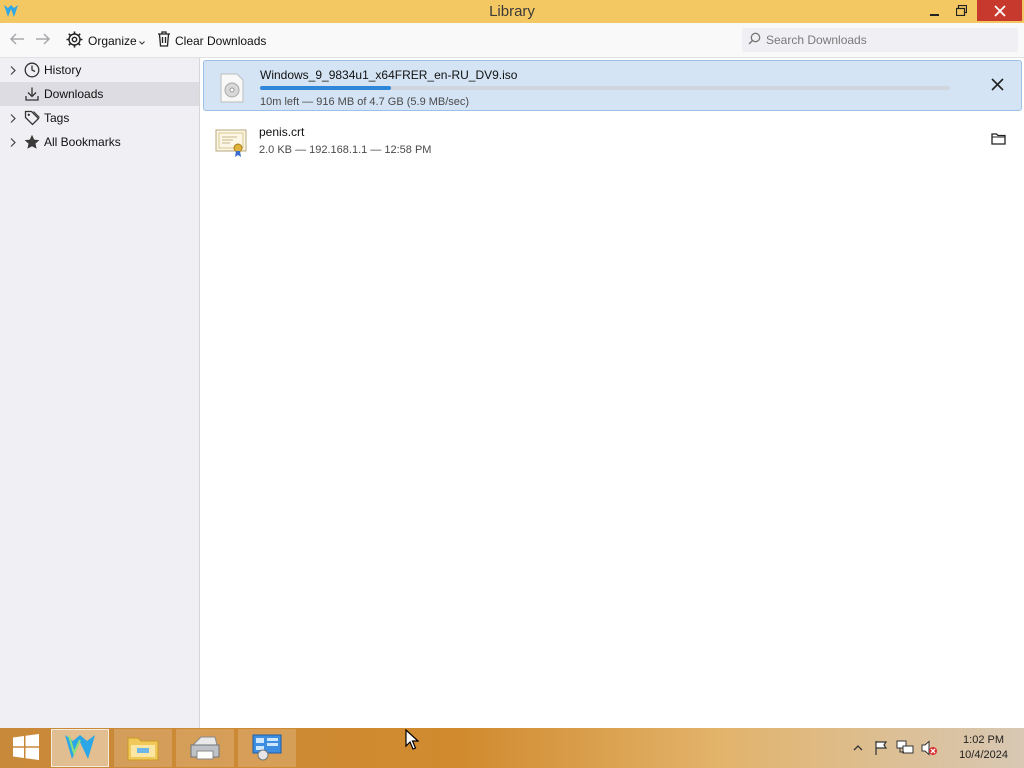  I want to click on taskbar-clock: 1:02 PM 10/4/2024, so click(983, 748).